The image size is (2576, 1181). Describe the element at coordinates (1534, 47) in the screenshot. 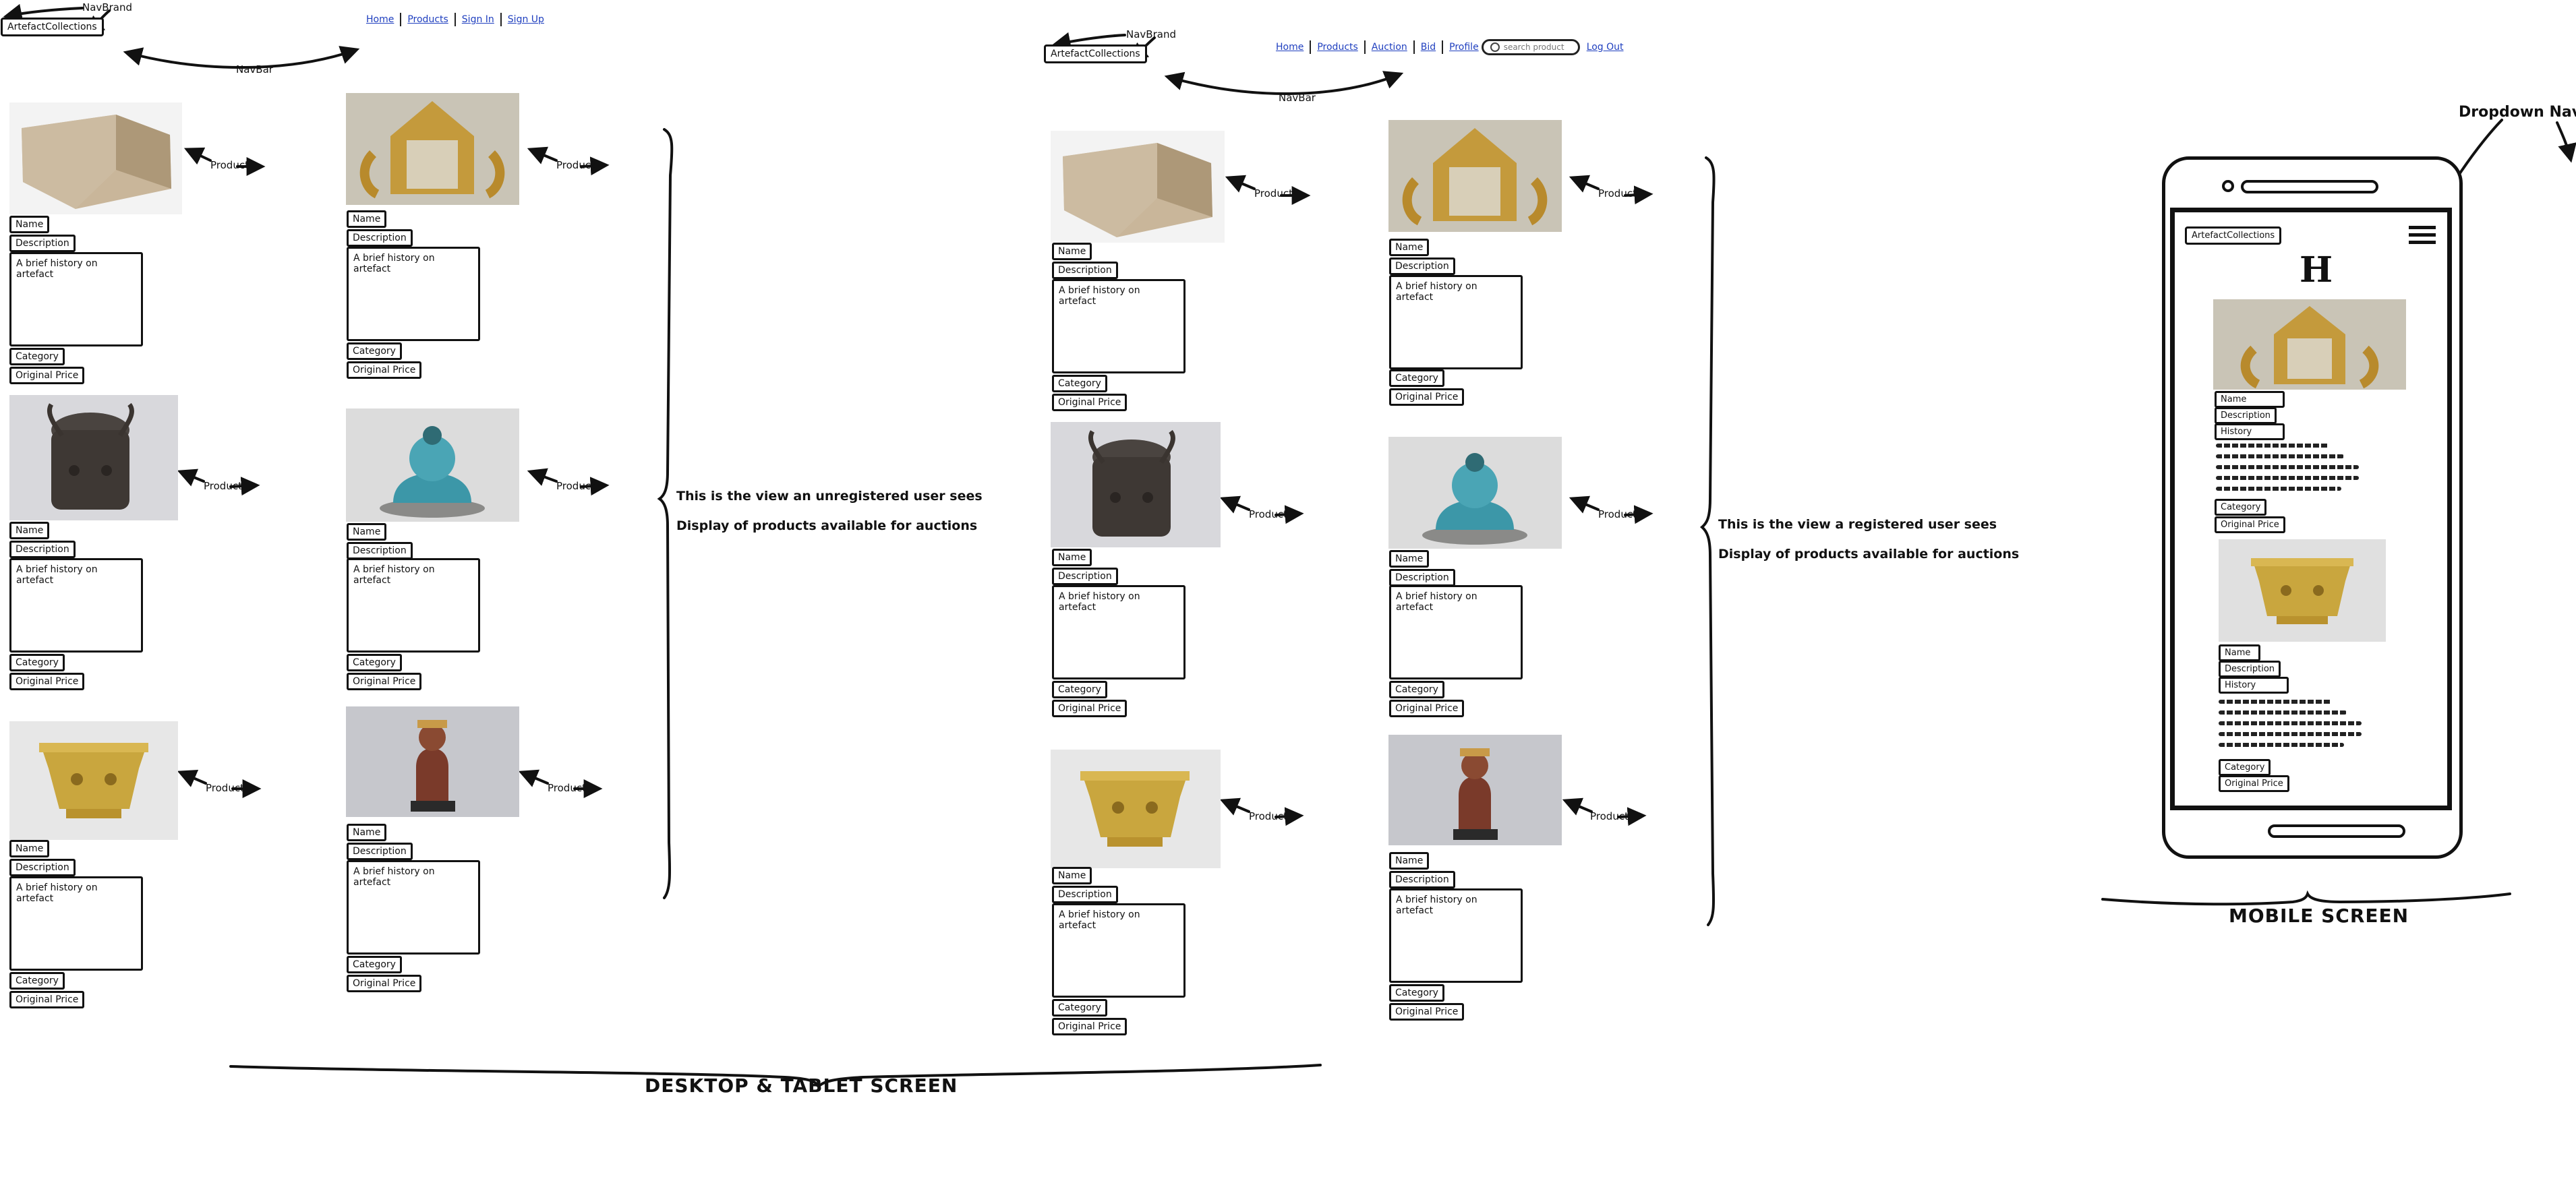

I see `search-placeholder: search product` at that location.